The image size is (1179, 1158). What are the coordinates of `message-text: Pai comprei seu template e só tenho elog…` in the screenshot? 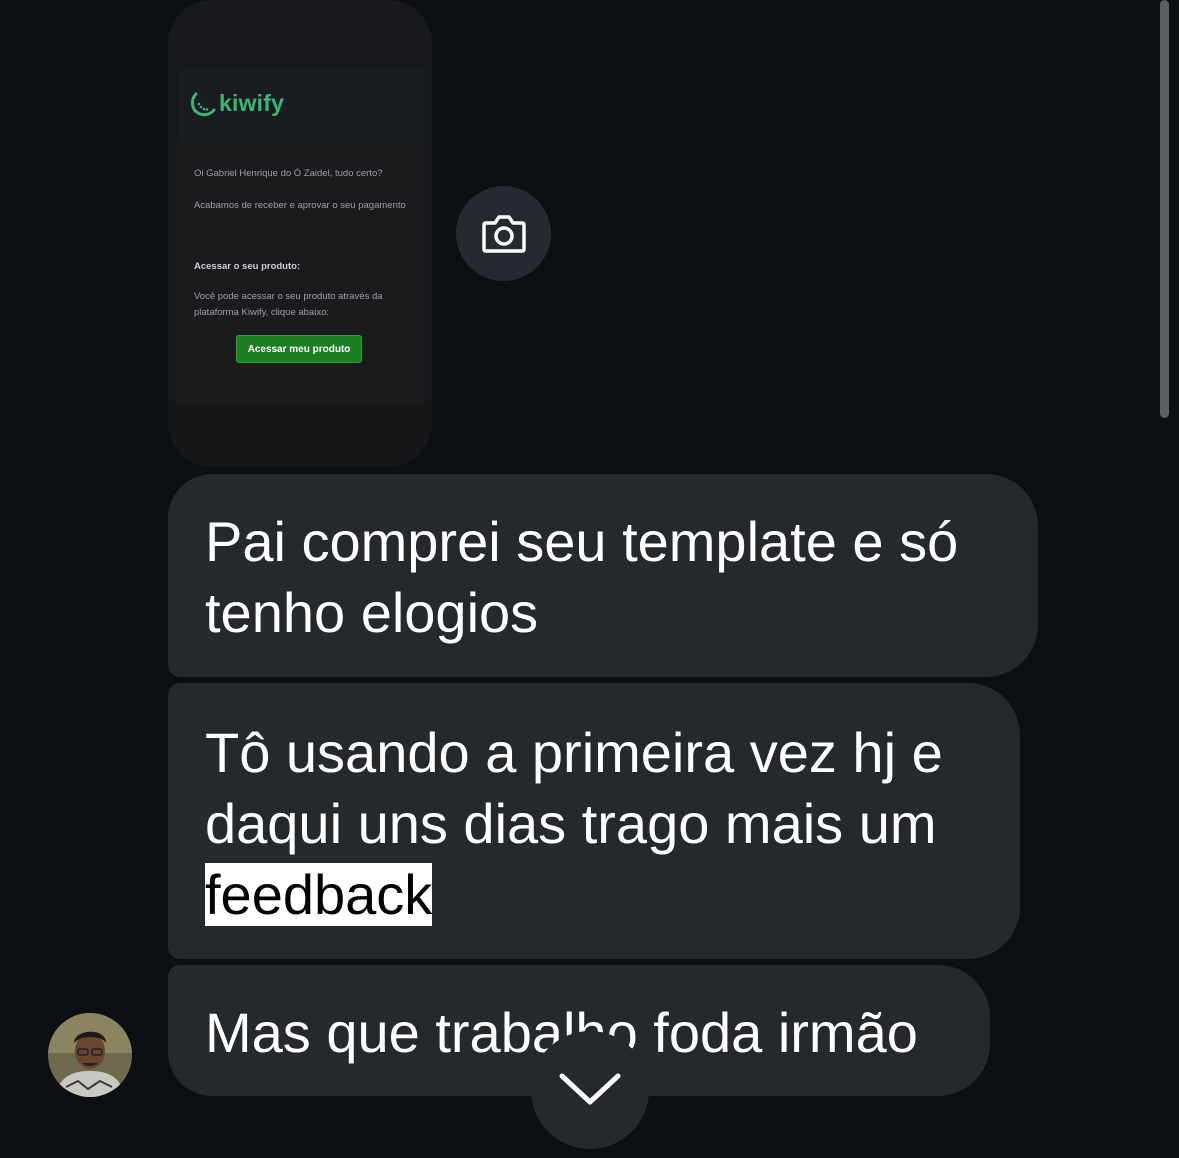 It's located at (582, 577).